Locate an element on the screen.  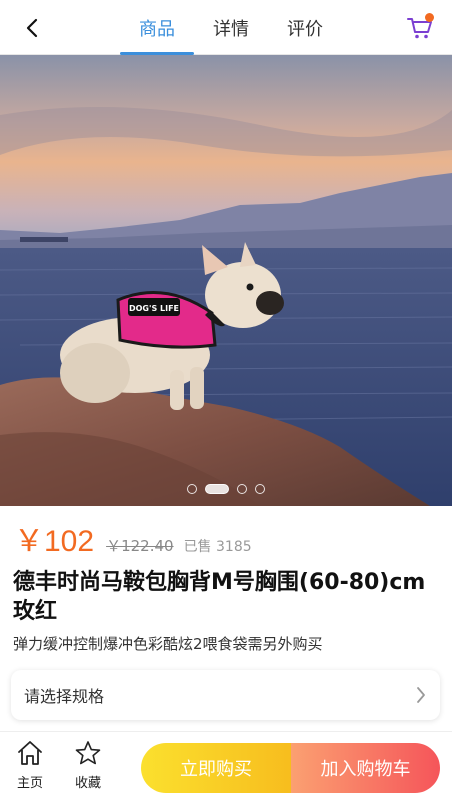
top-nav-bar: 商品 详情 评价 is located at coordinates (226, 27).